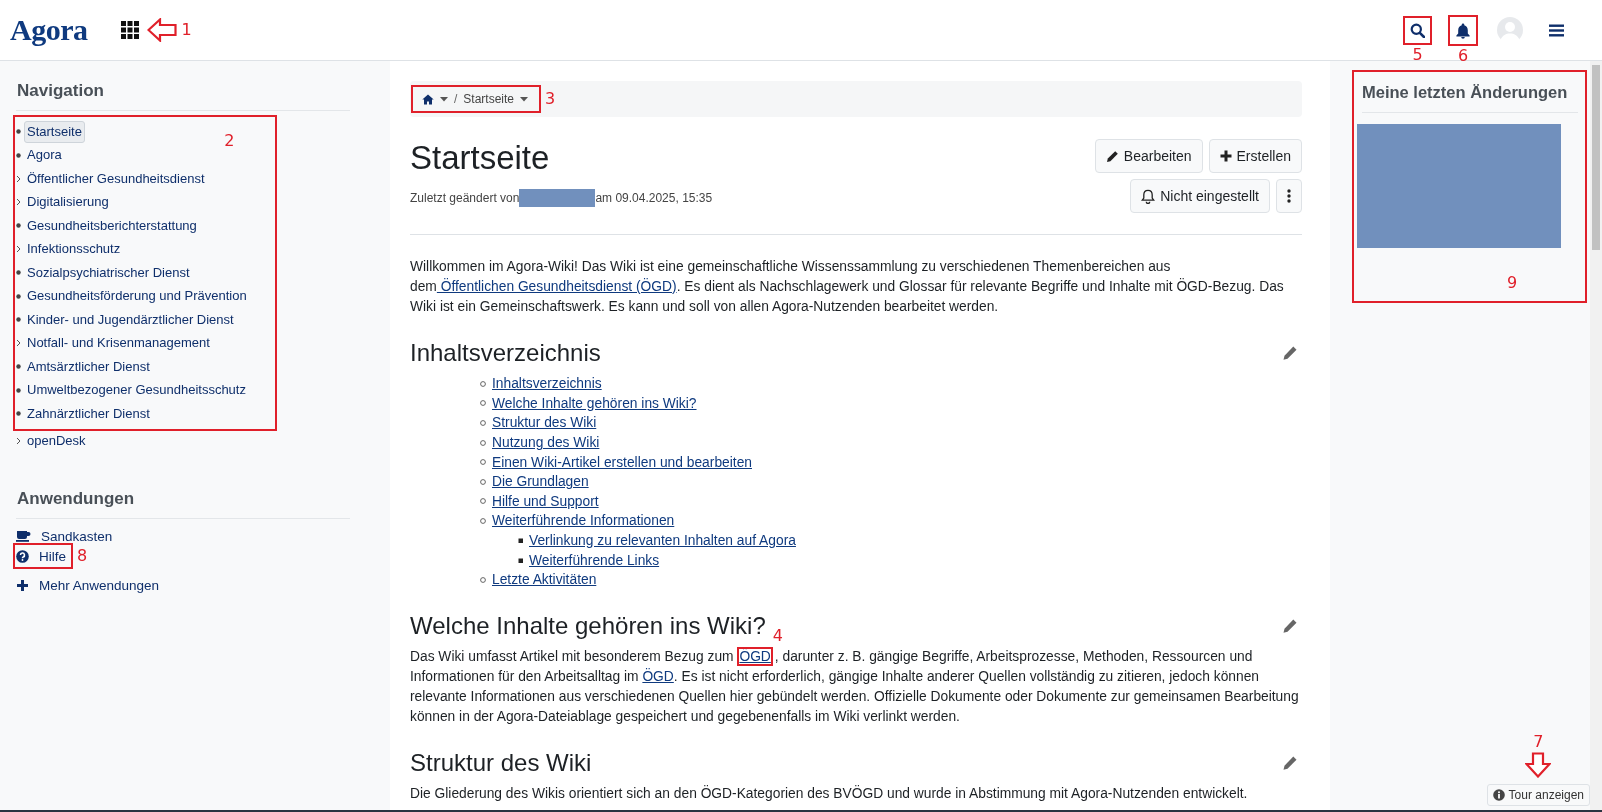 This screenshot has height=812, width=1602. Describe the element at coordinates (1512, 283) in the screenshot. I see `annotation-number: 9` at that location.